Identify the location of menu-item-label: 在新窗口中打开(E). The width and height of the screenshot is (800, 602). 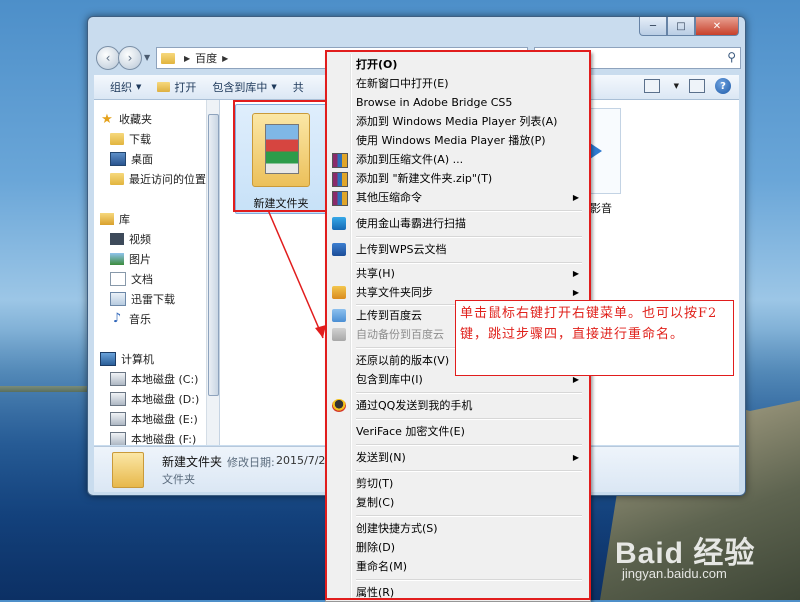
(402, 83).